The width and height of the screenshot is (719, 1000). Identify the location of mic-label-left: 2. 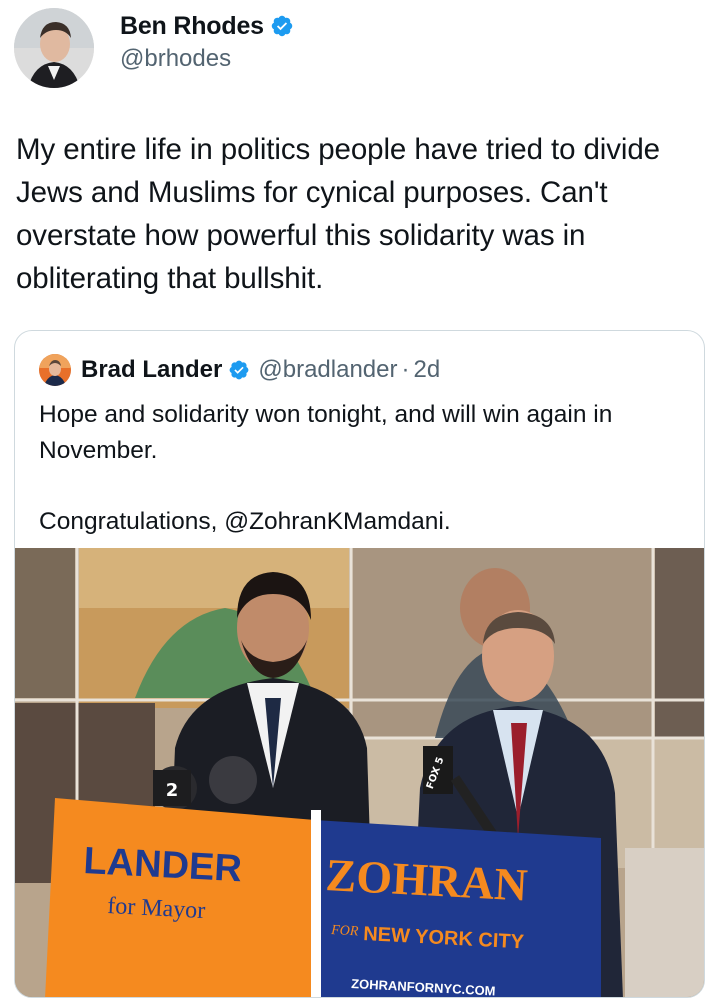
(172, 790).